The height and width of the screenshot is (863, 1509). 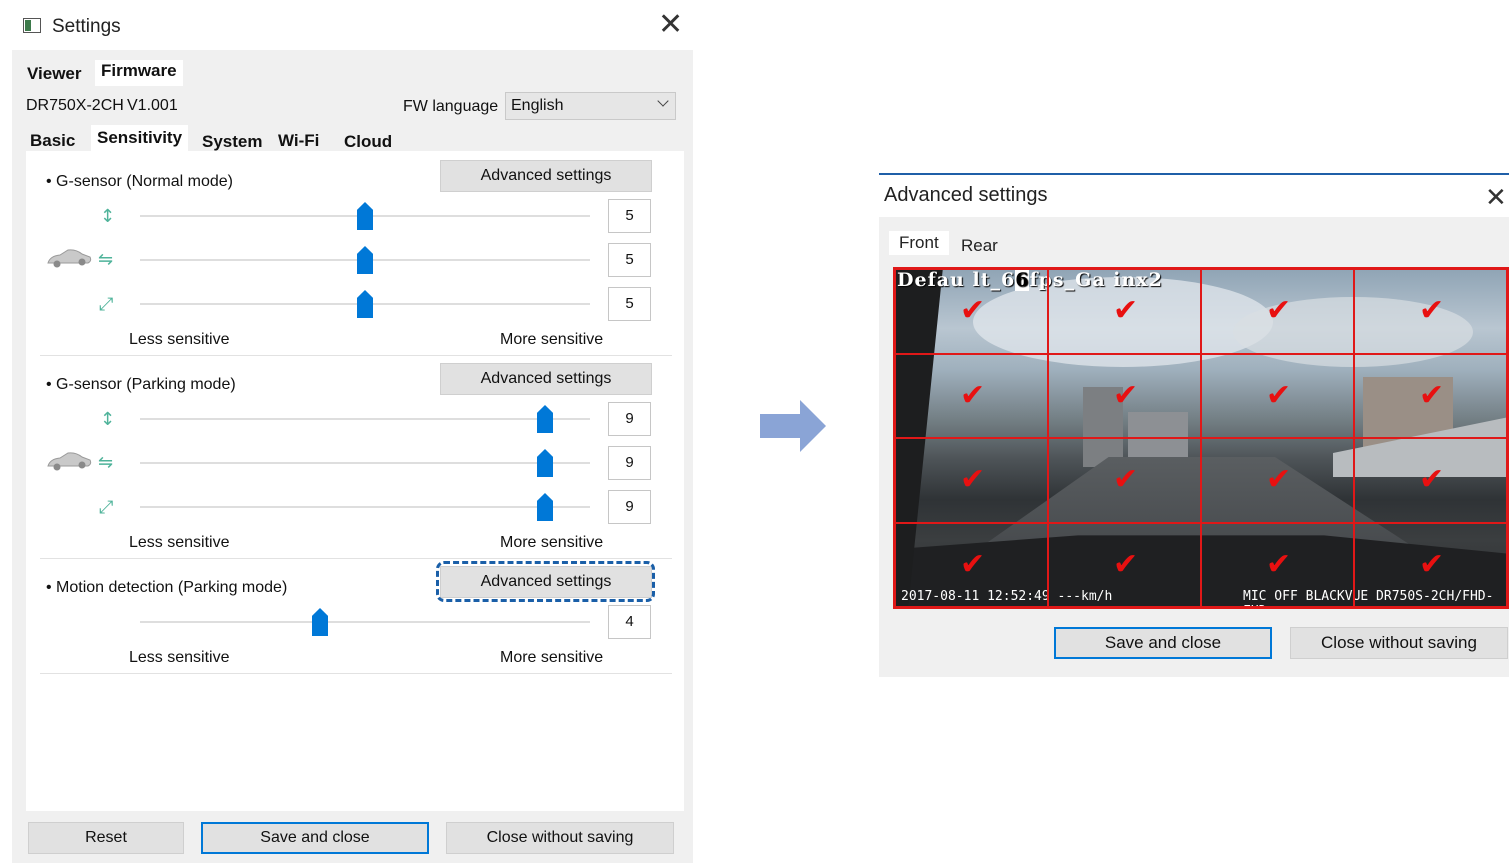 I want to click on tab-sensitivity: Sensitivity, so click(x=140, y=139).